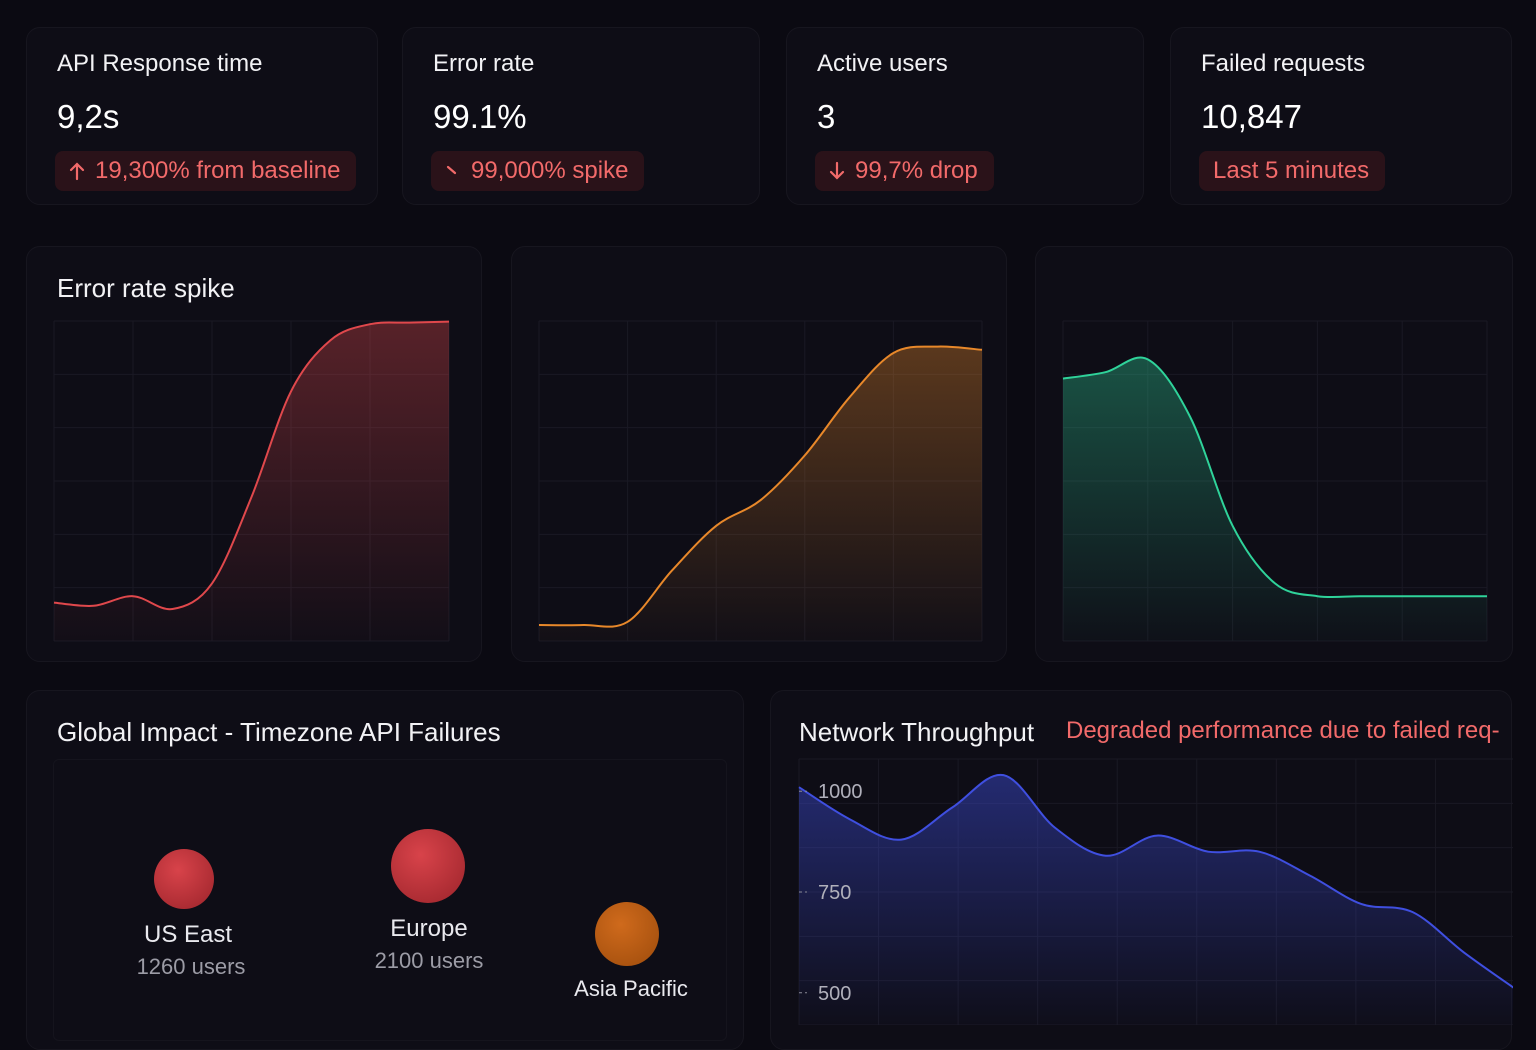 Image resolution: width=1536 pixels, height=1050 pixels. I want to click on kpi-value: 10,847, so click(1251, 117).